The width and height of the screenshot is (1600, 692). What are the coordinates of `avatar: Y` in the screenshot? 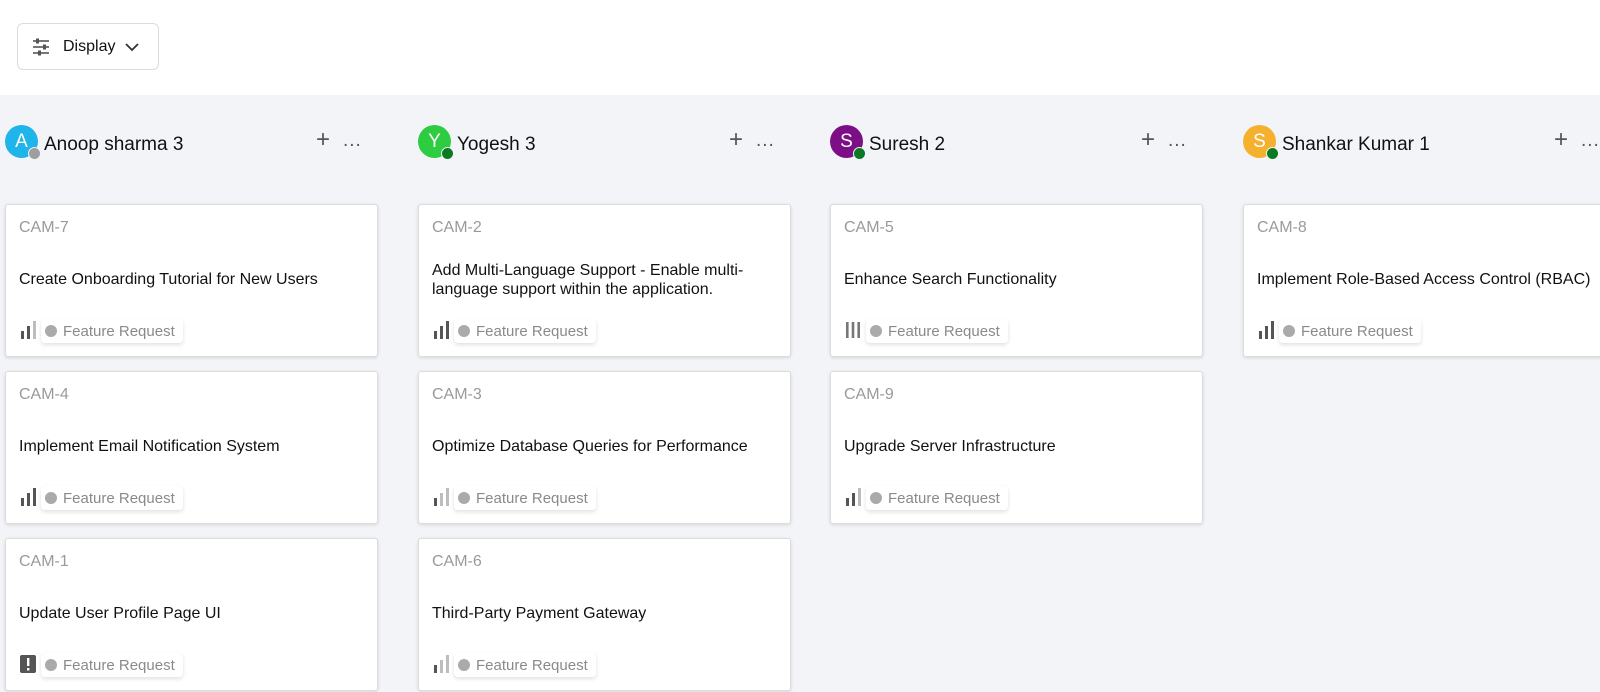 It's located at (436, 142).